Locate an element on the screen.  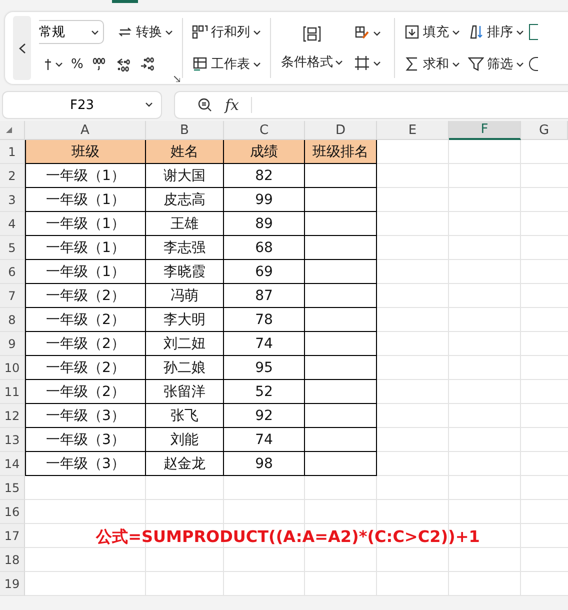
table-cell: 89 is located at coordinates (264, 224).